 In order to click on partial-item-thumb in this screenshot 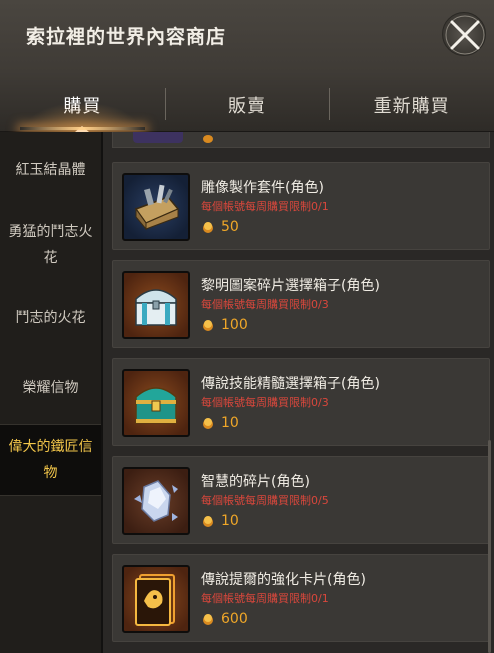, I will do `click(158, 137)`.